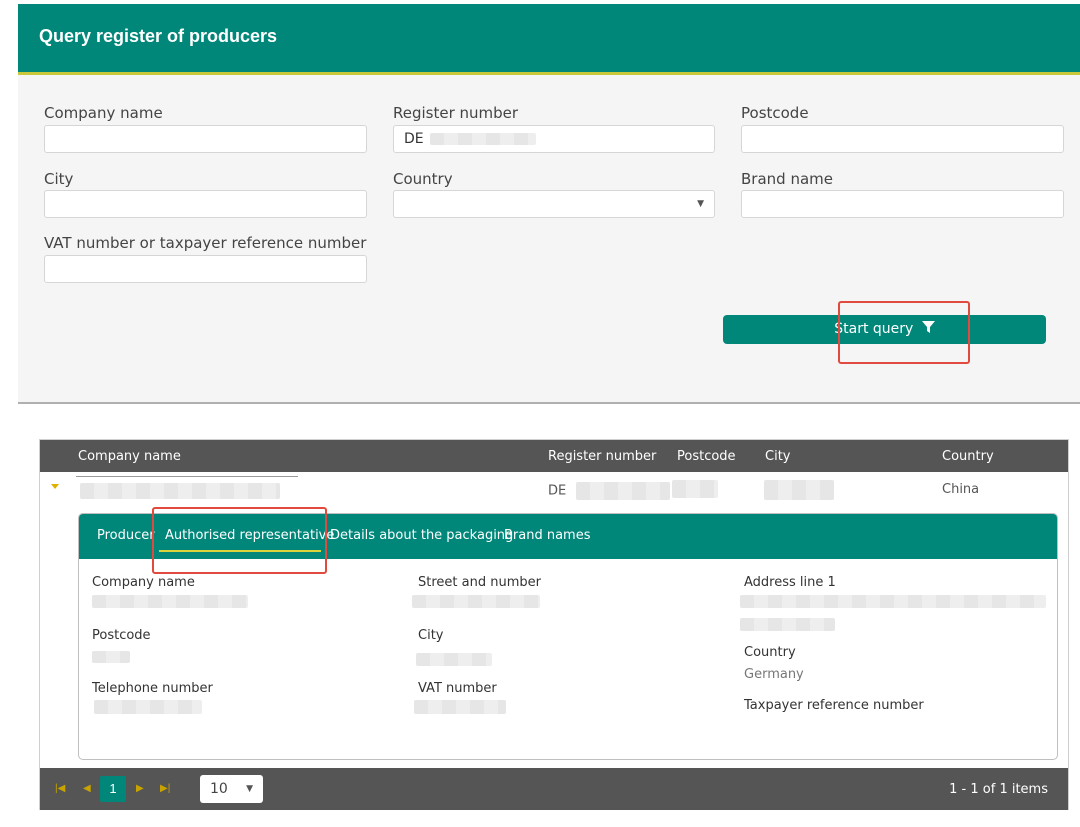 This screenshot has height=827, width=1080. I want to click on start-query-label: Start query, so click(874, 329).